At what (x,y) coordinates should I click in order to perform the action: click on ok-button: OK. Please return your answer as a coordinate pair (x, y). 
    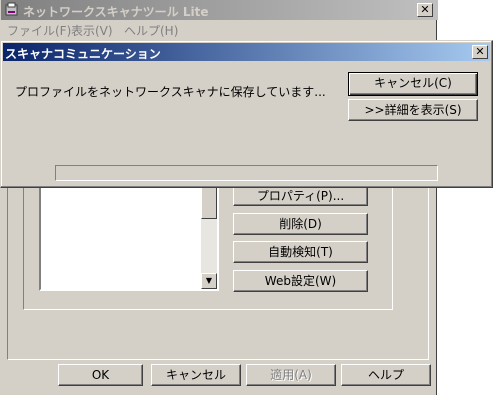
    Looking at the image, I should click on (100, 375).